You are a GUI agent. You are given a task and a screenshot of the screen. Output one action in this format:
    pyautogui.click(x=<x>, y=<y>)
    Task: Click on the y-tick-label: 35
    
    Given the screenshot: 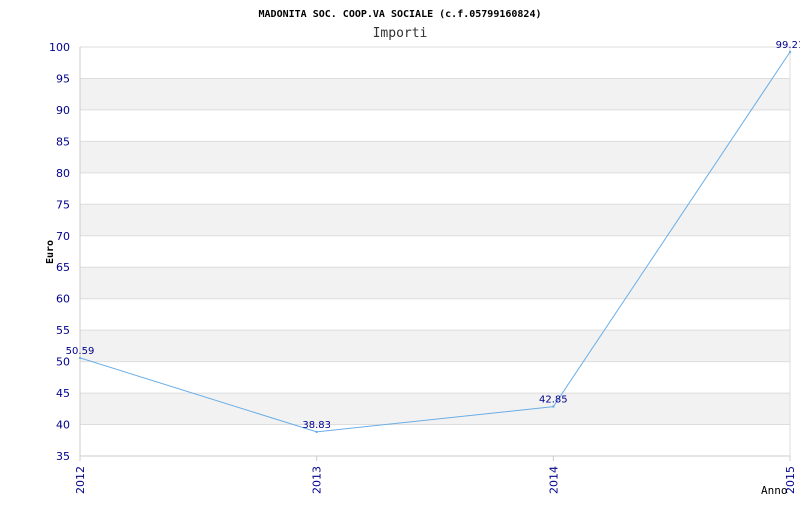 What is the action you would take?
    pyautogui.click(x=63, y=456)
    